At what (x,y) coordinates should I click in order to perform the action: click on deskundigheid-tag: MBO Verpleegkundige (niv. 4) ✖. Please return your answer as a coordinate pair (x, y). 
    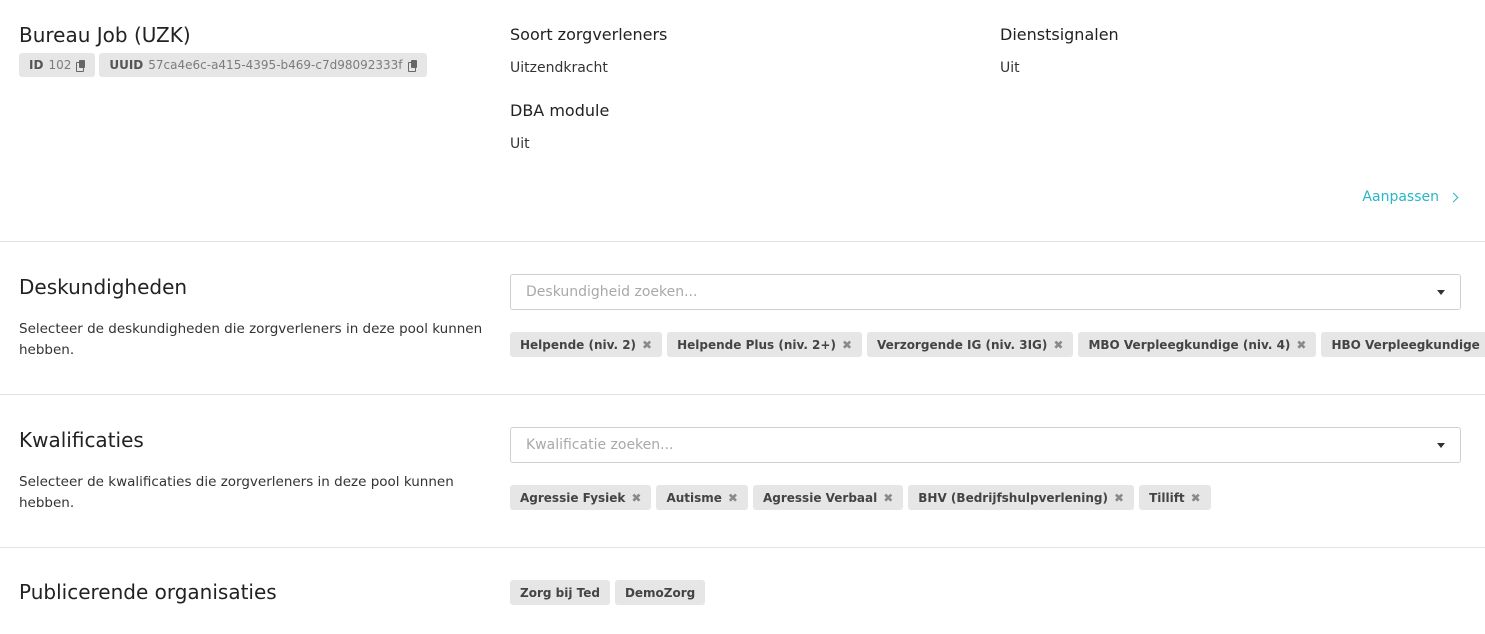
    Looking at the image, I should click on (1197, 344).